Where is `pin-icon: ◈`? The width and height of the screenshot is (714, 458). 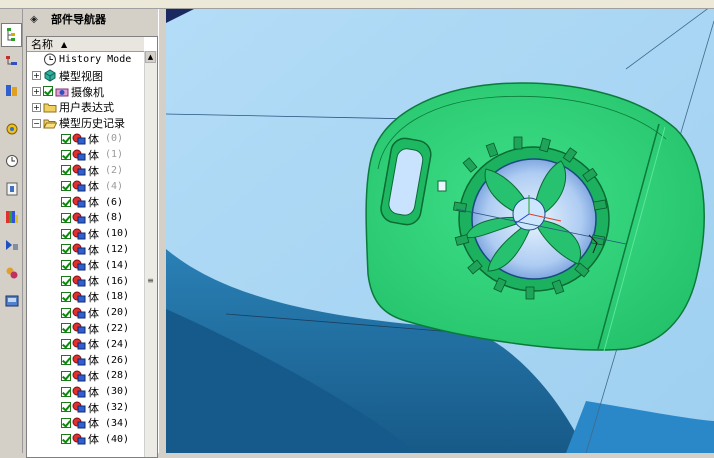 pin-icon: ◈ is located at coordinates (34, 19).